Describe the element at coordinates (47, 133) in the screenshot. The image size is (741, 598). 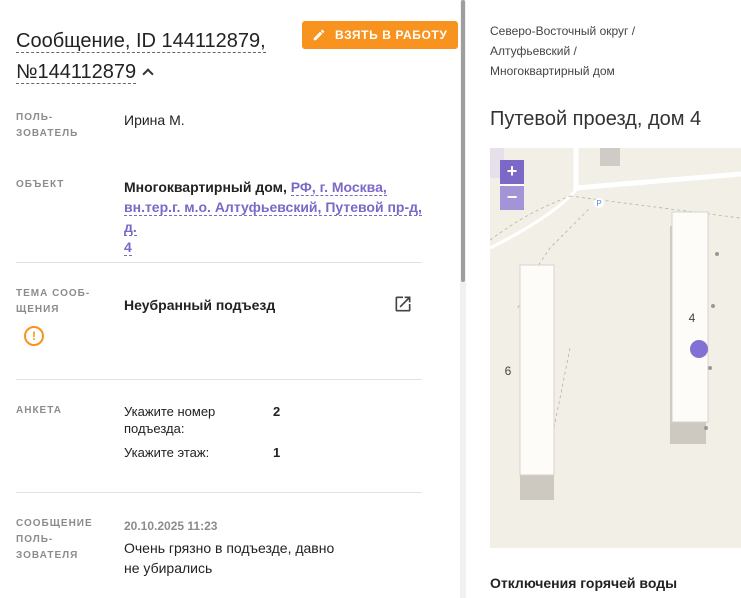
I see `user-label-line2: ЗОВАТЕЛЬ` at that location.